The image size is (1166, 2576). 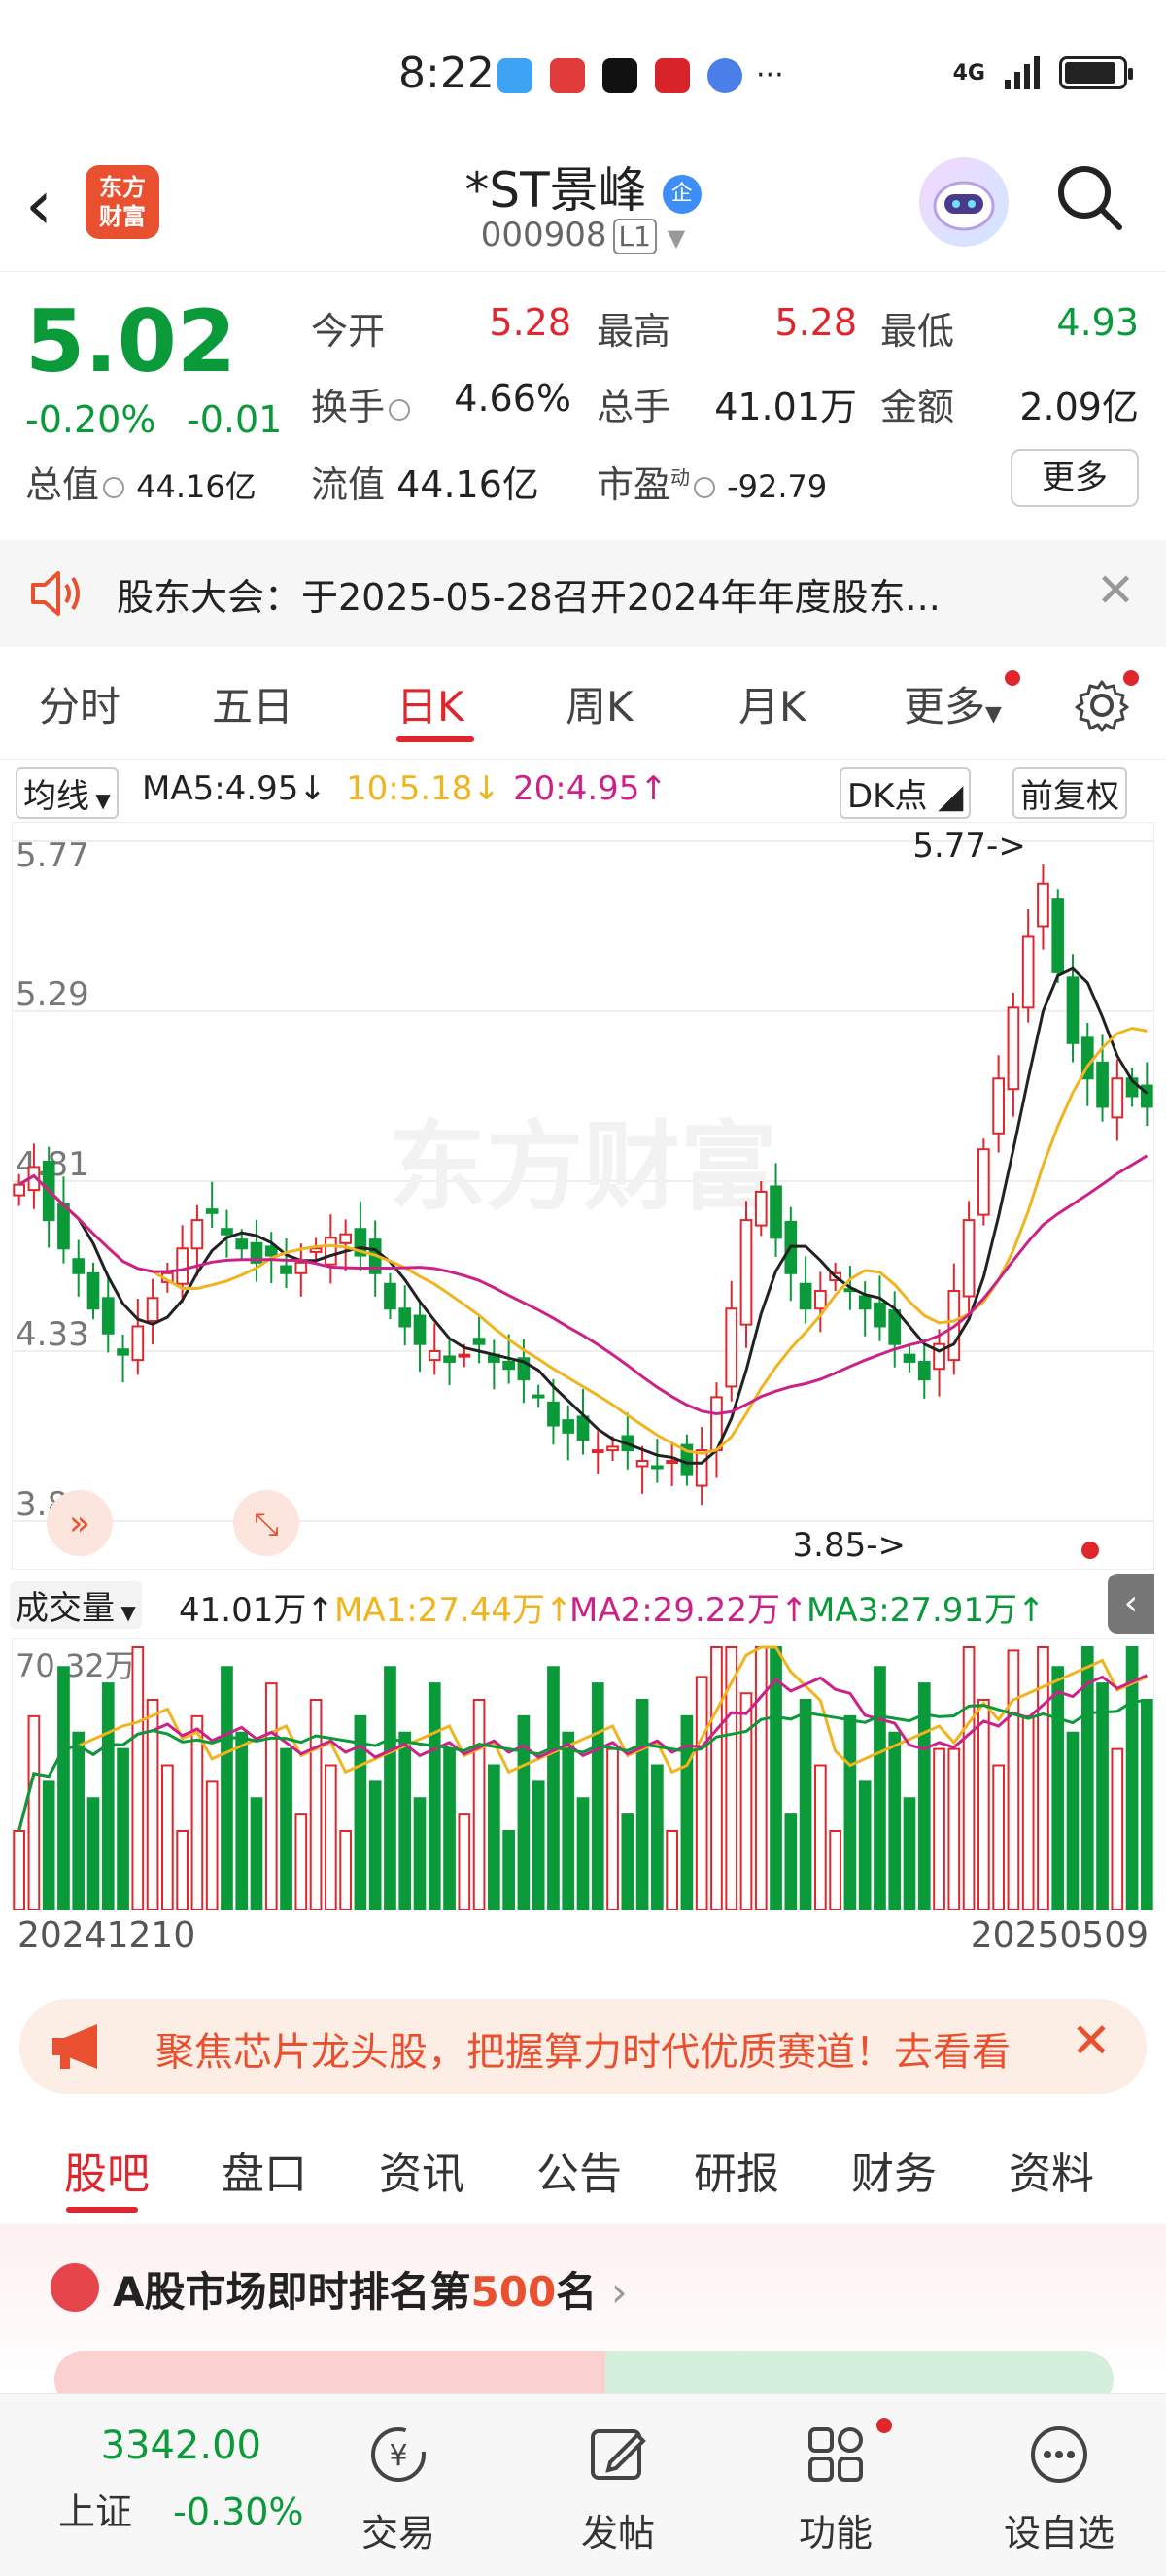 What do you see at coordinates (430, 703) in the screenshot?
I see `tab-daily-k: 日K` at bounding box center [430, 703].